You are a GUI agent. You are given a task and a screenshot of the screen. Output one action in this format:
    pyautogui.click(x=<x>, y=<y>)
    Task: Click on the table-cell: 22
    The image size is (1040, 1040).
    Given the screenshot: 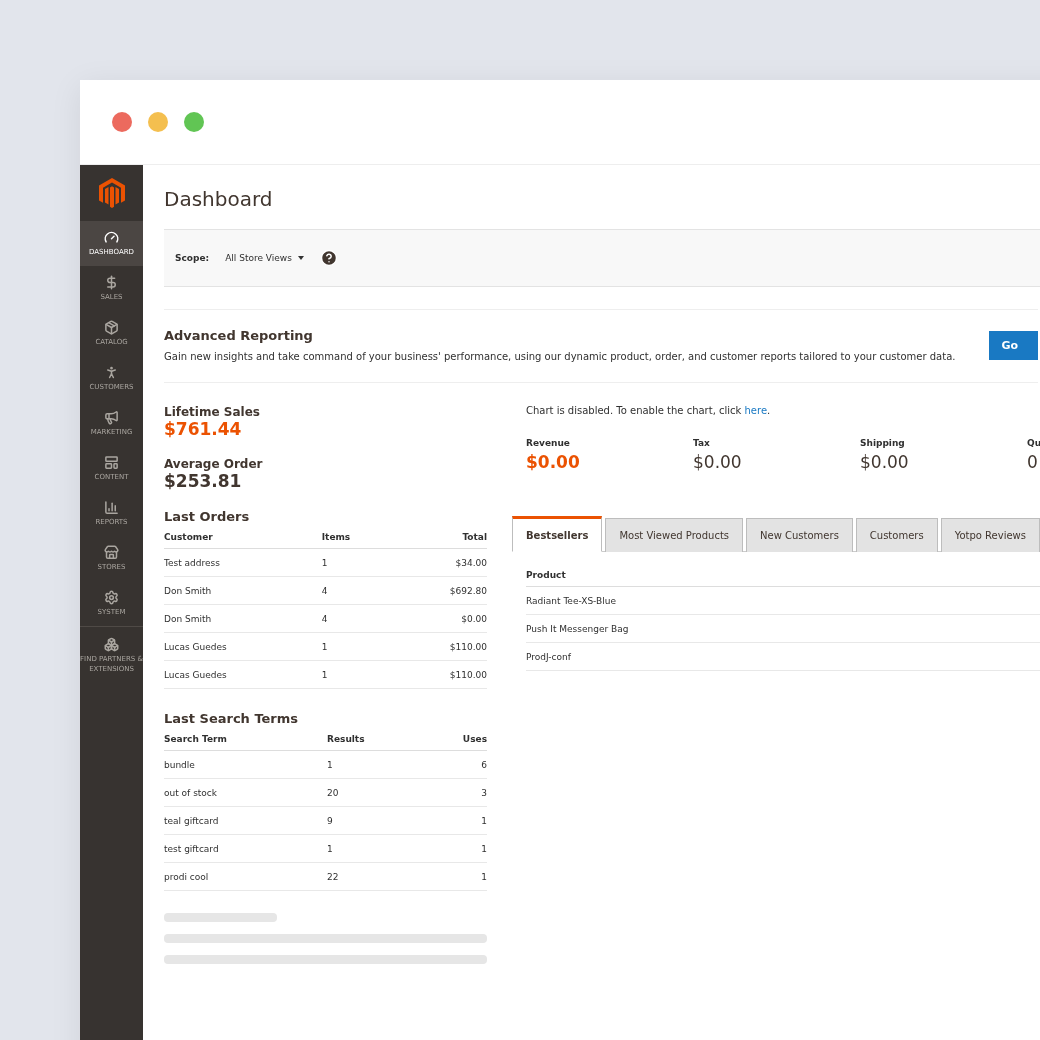 What is the action you would take?
    pyautogui.click(x=376, y=876)
    